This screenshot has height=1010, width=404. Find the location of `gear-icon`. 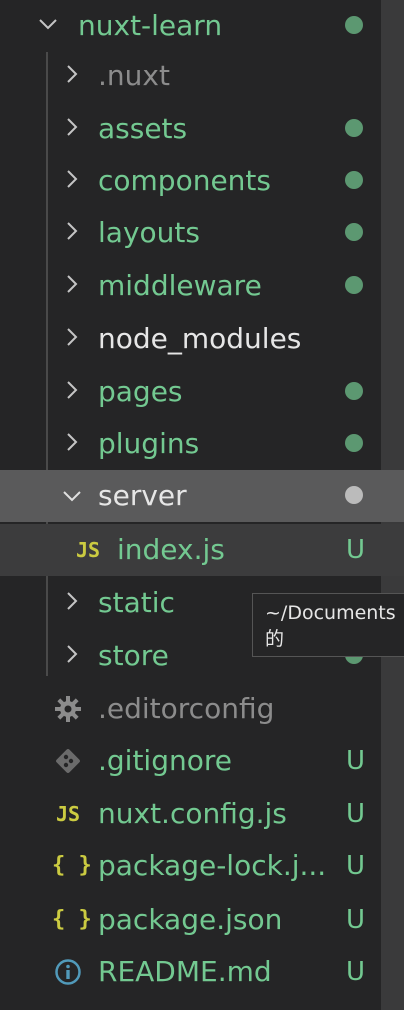

gear-icon is located at coordinates (68, 711).